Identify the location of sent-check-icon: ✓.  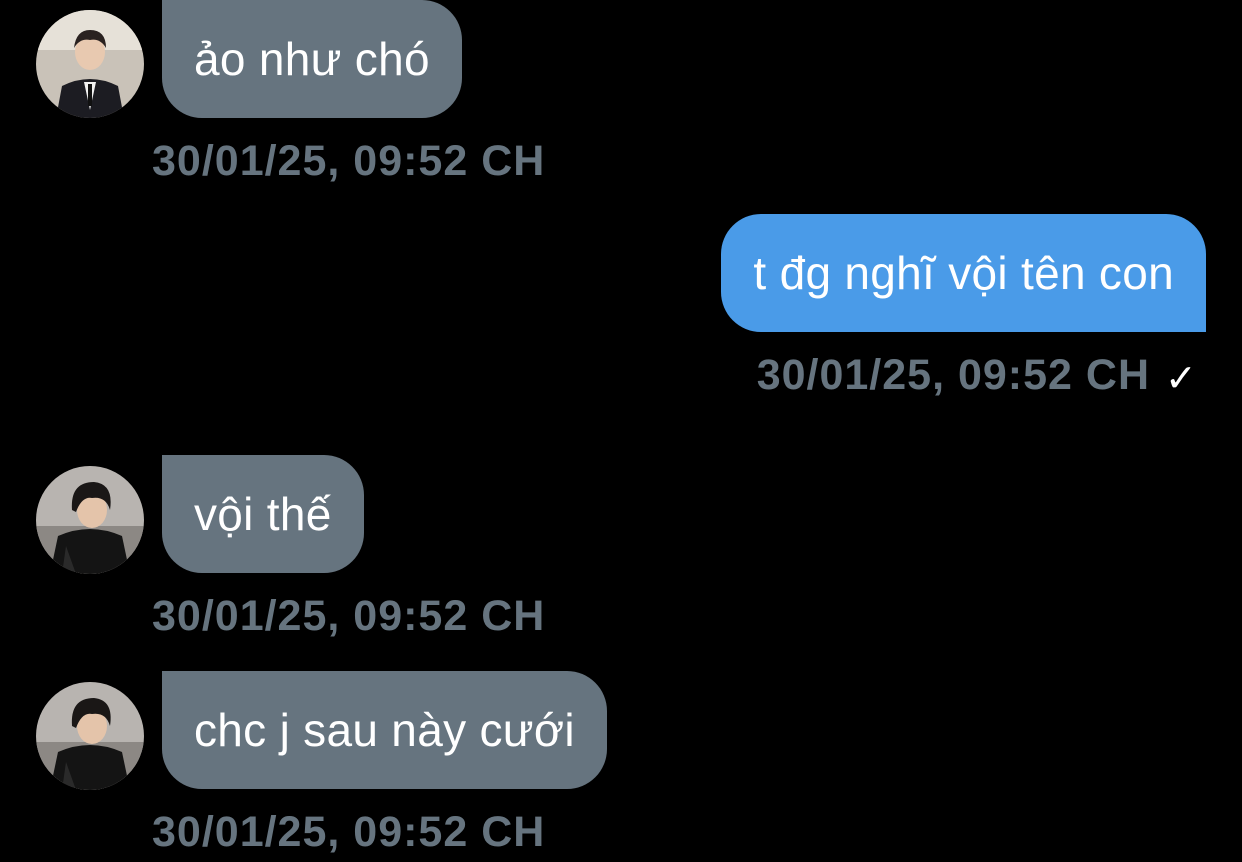
(1181, 379).